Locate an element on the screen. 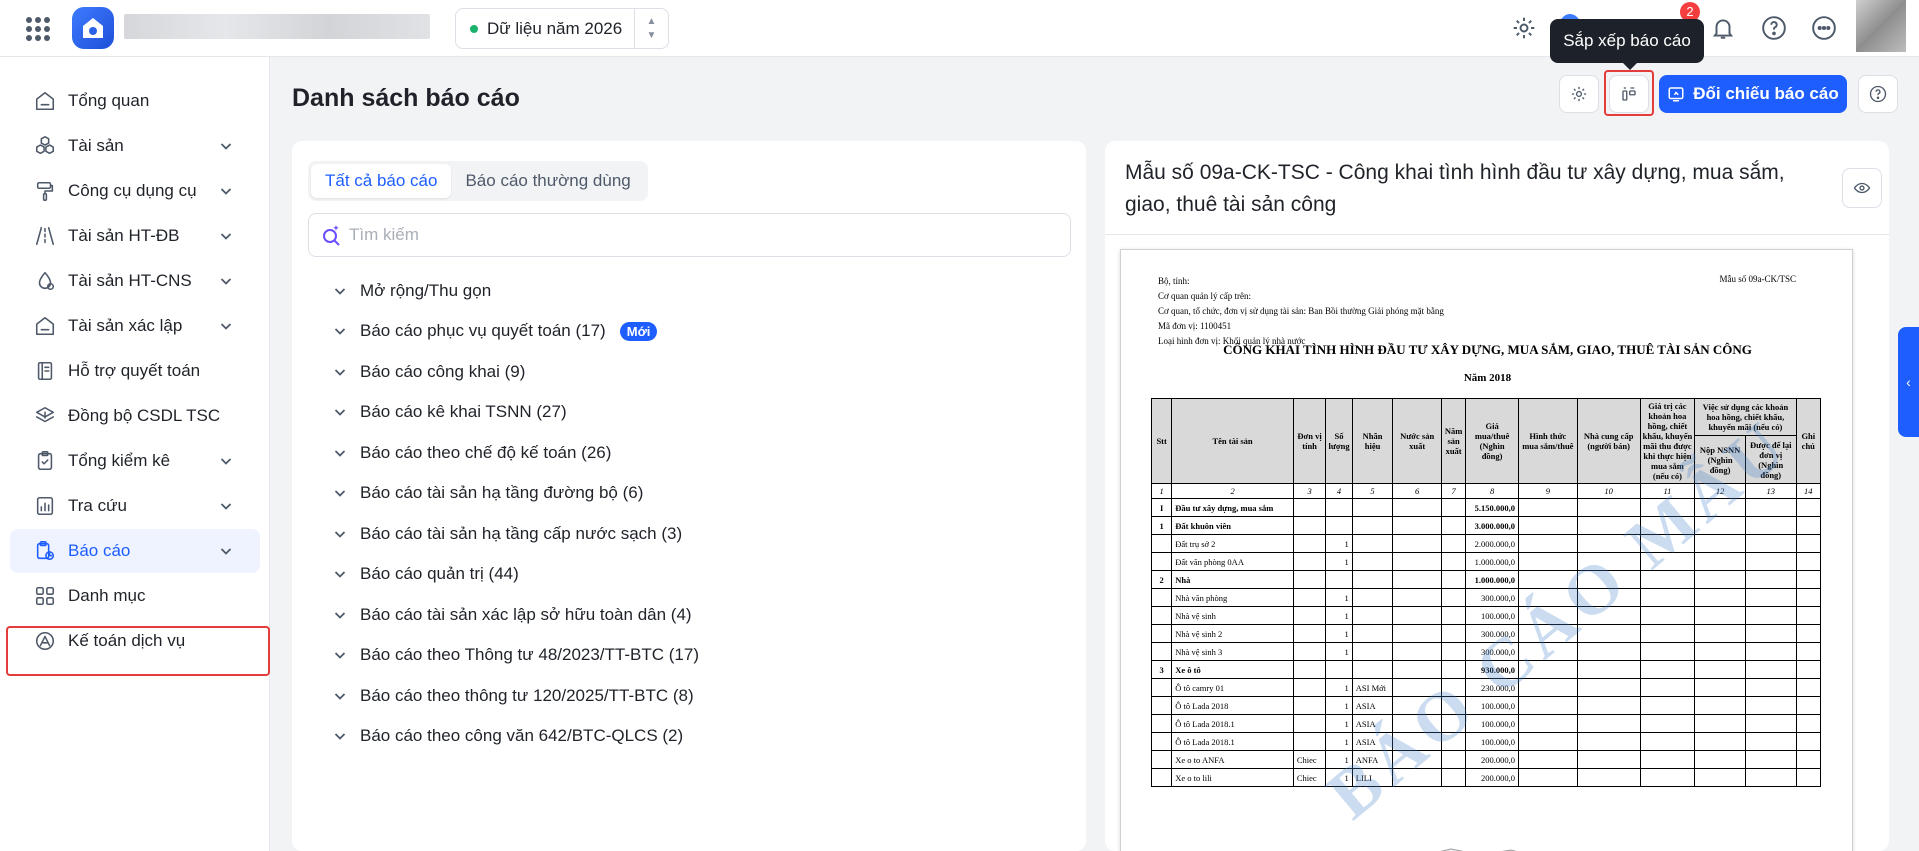 This screenshot has width=1919, height=851. report-group: Báo cáo phục vụ quyết toán (17) Mới is located at coordinates (515, 331).